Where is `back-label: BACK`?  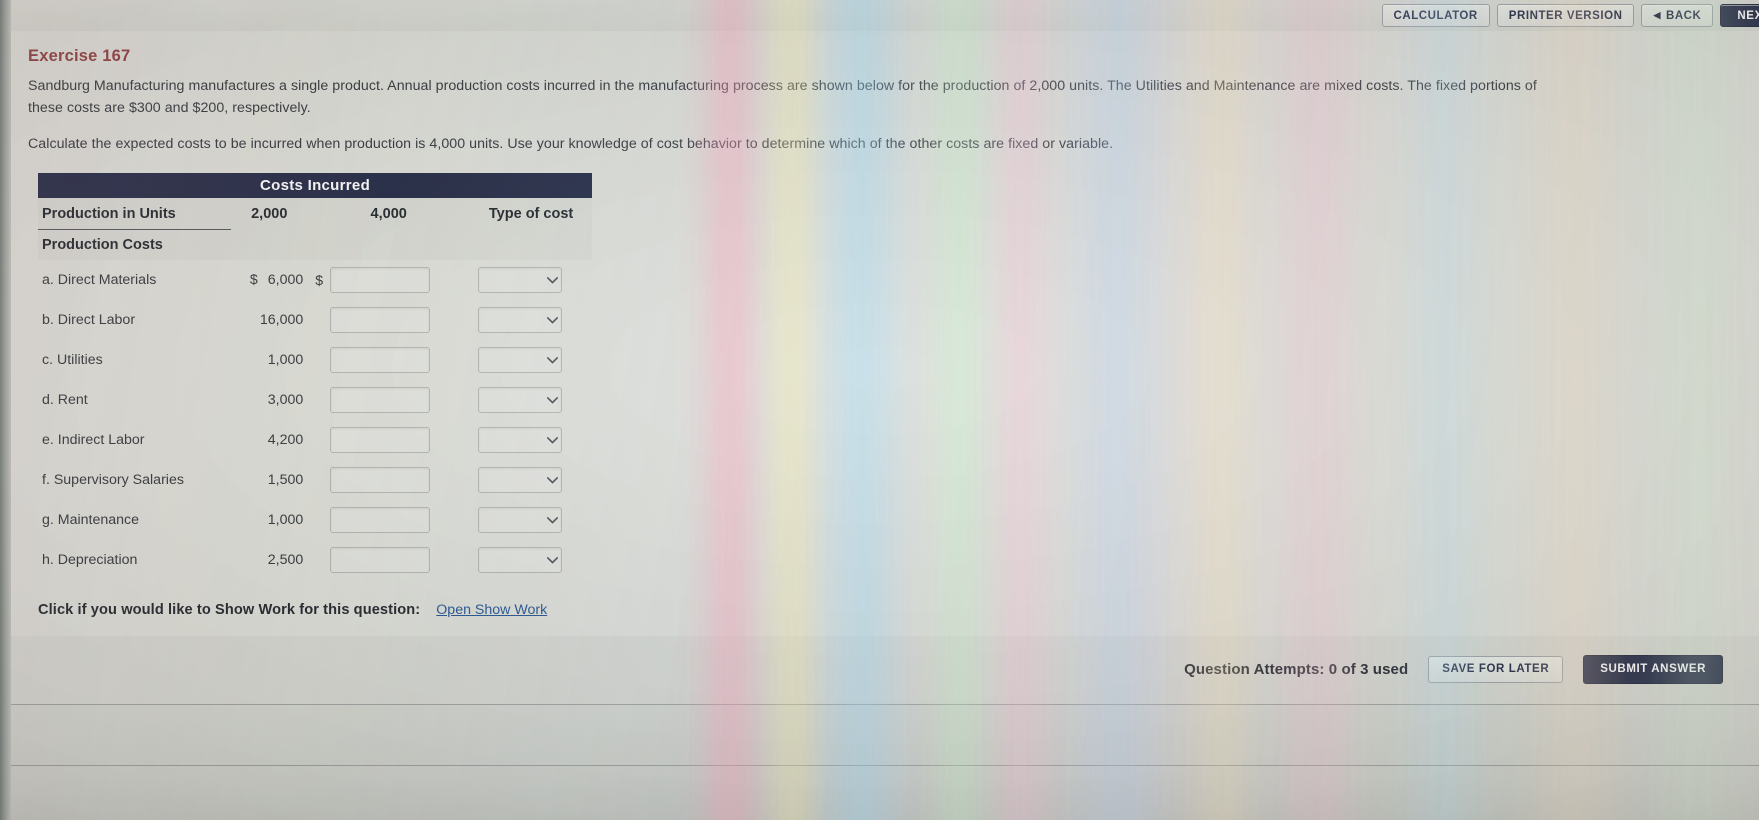
back-label: BACK is located at coordinates (1683, 15).